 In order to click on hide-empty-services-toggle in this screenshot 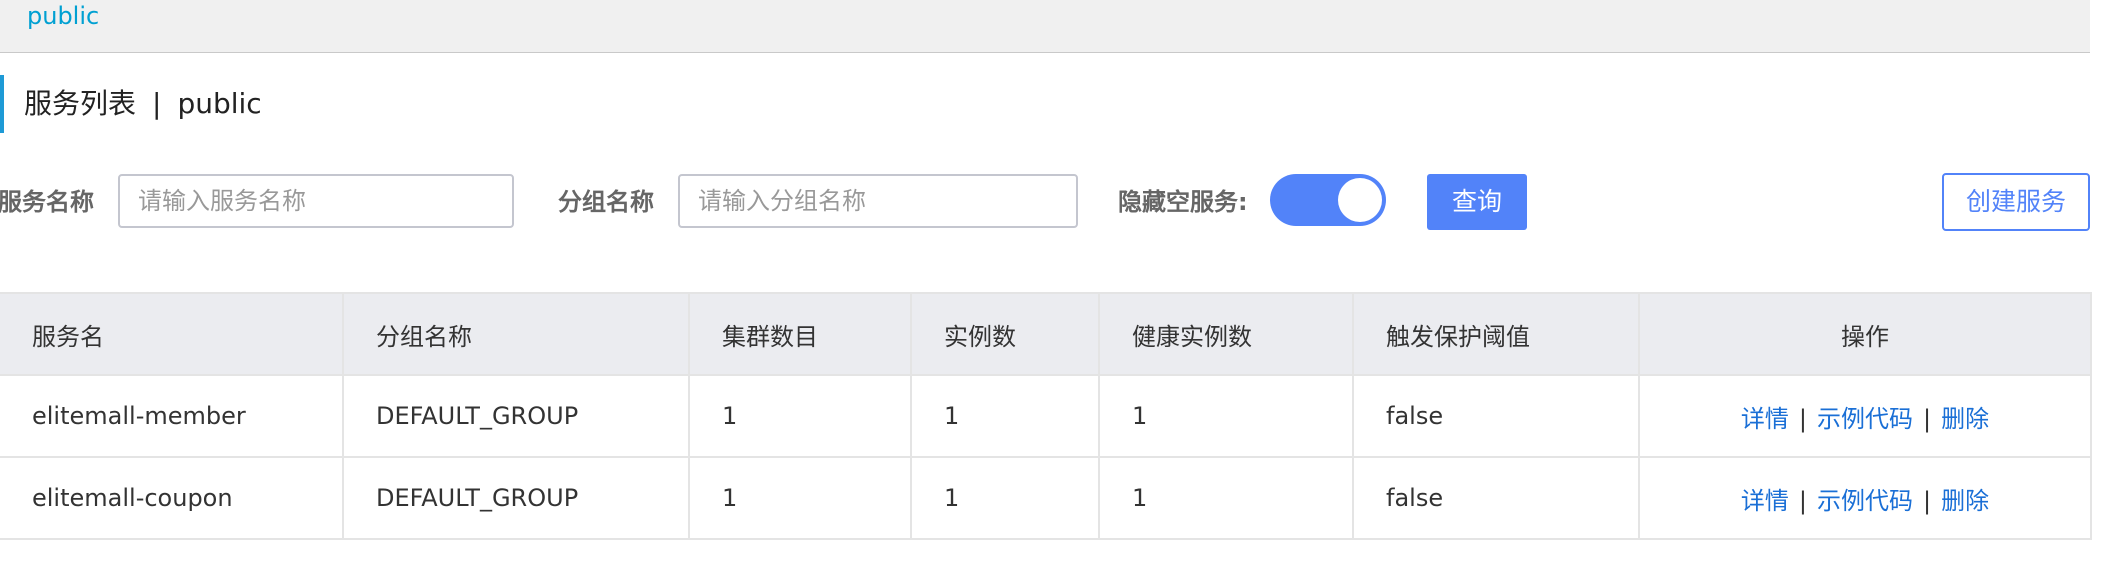, I will do `click(1328, 200)`.